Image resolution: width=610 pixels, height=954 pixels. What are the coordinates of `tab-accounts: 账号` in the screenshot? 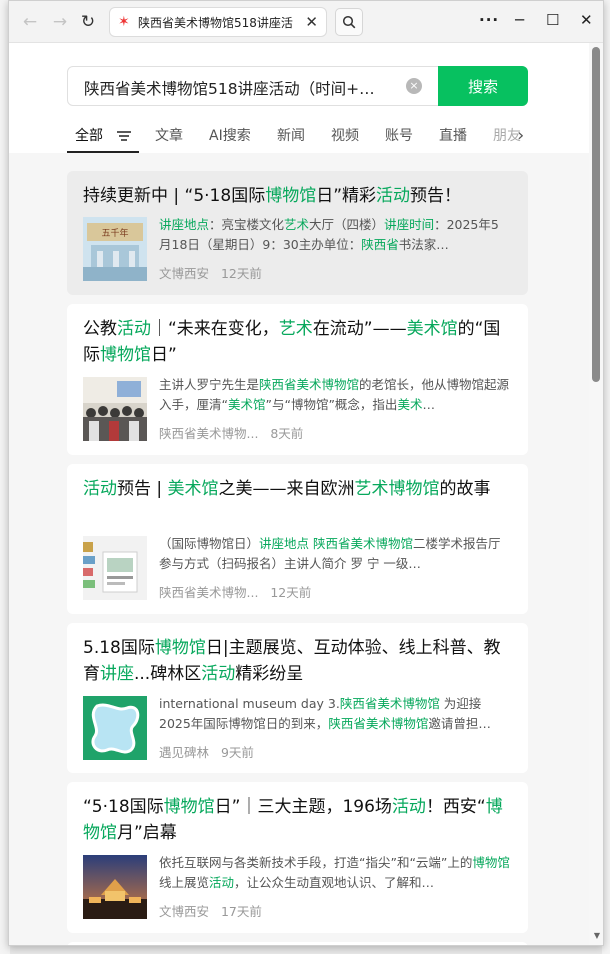 It's located at (399, 135).